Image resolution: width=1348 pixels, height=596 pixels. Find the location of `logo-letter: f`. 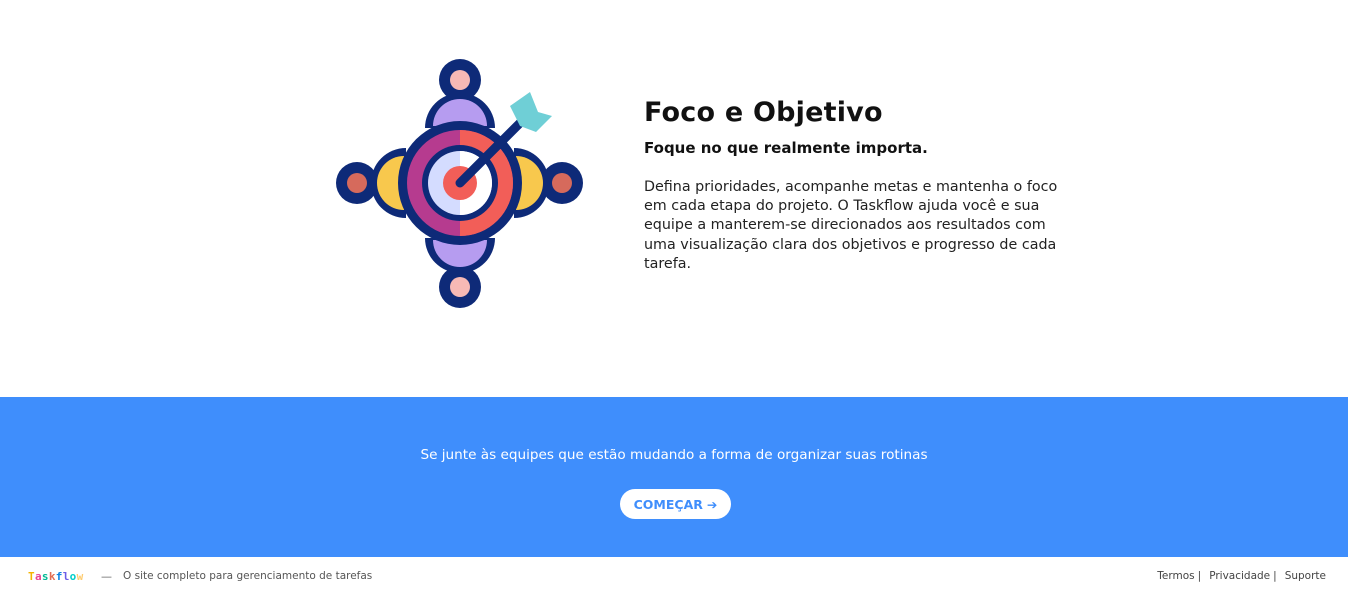

logo-letter: f is located at coordinates (59, 576).